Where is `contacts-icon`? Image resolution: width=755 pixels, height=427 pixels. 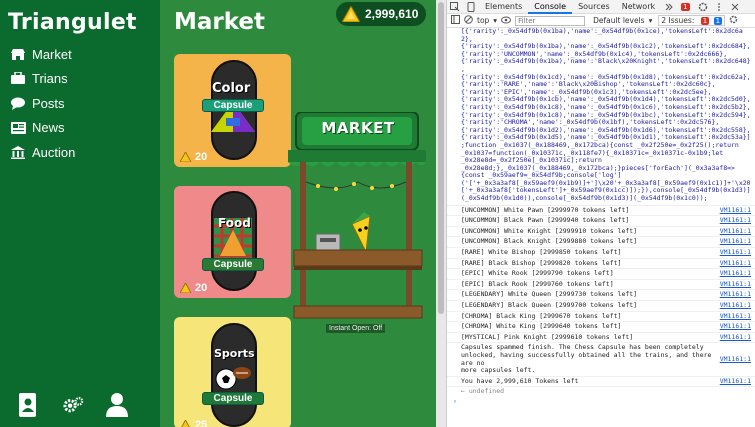 contacts-icon is located at coordinates (29, 405).